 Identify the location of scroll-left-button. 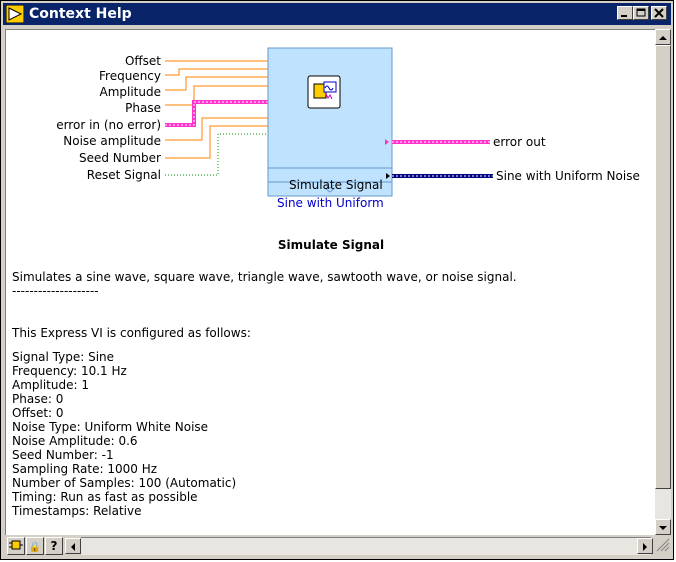
(73, 546).